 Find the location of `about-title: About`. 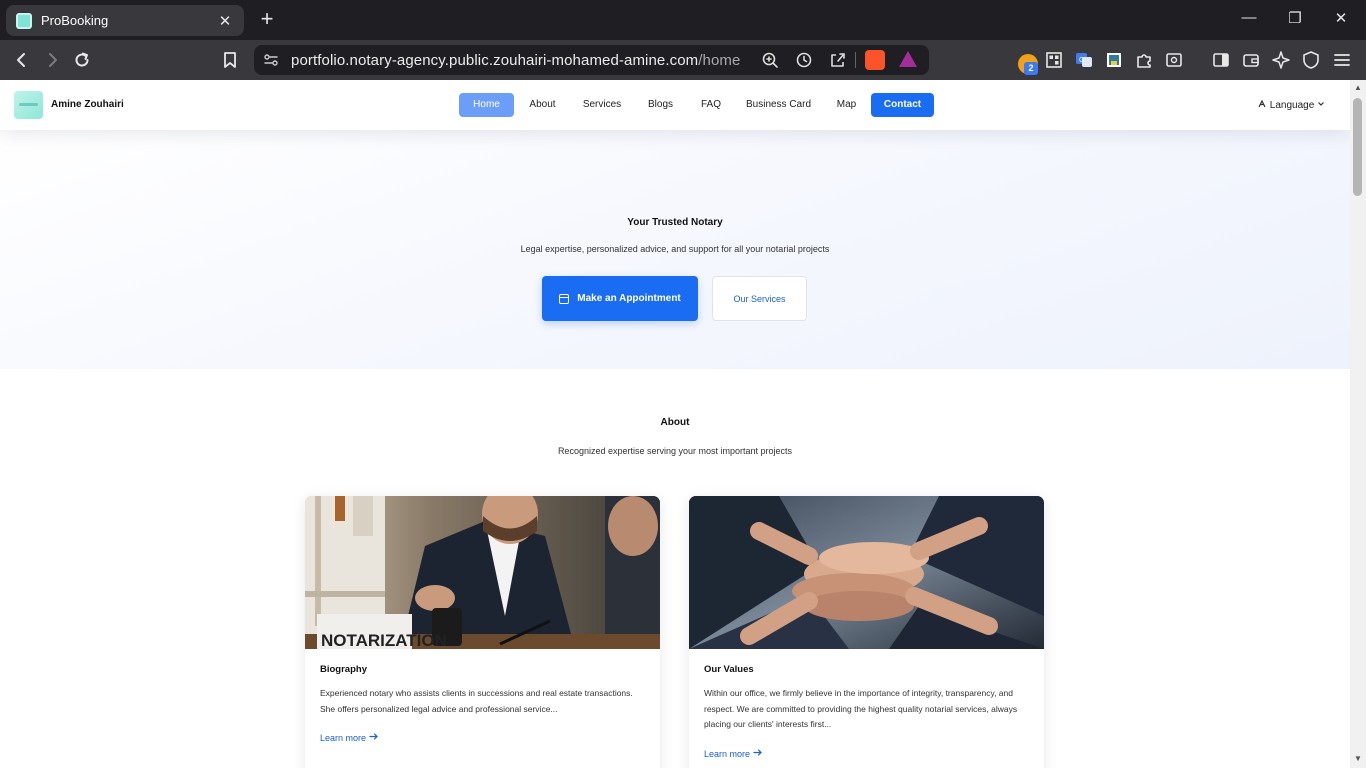

about-title: About is located at coordinates (675, 422).